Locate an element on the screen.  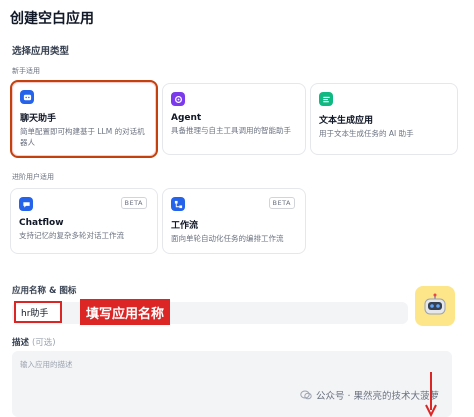
card-chat-assistant-desc: 简单配置即可构建基于 LLM 的对话机器人 is located at coordinates (82, 137).